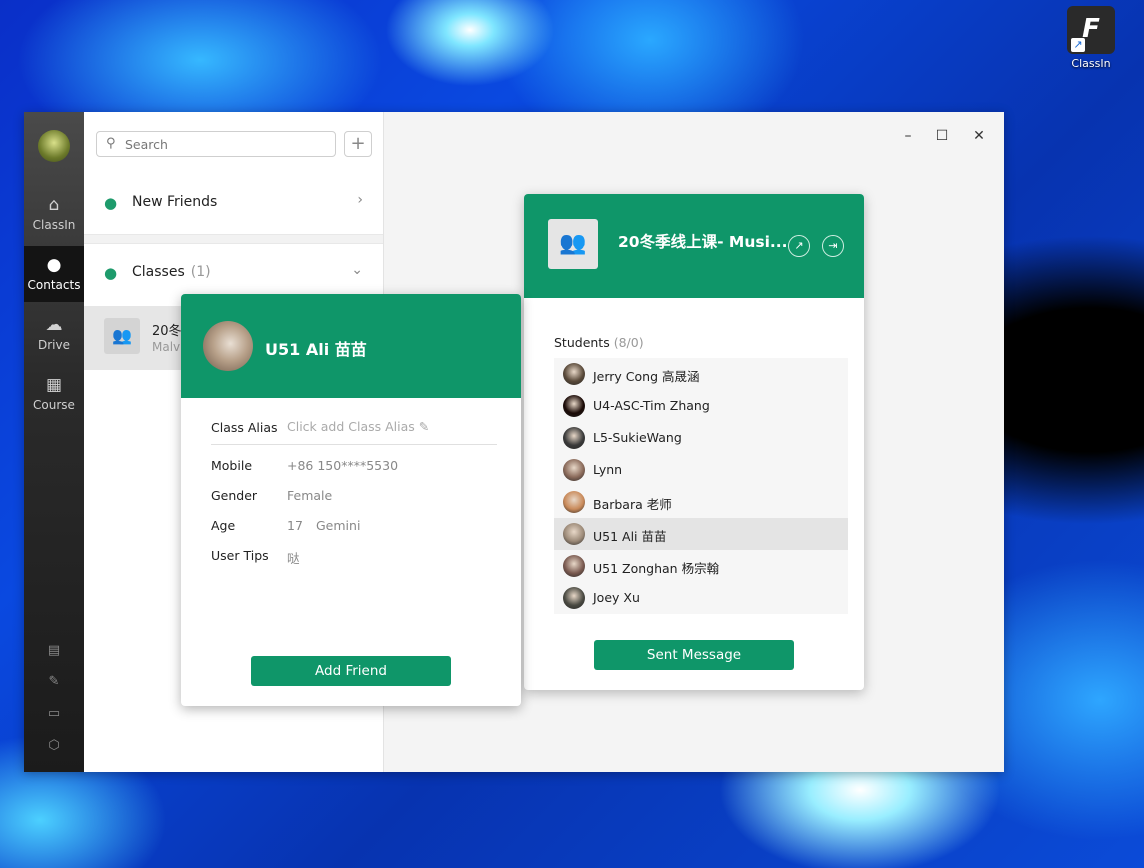  I want to click on maximize-button: ☐, so click(942, 136).